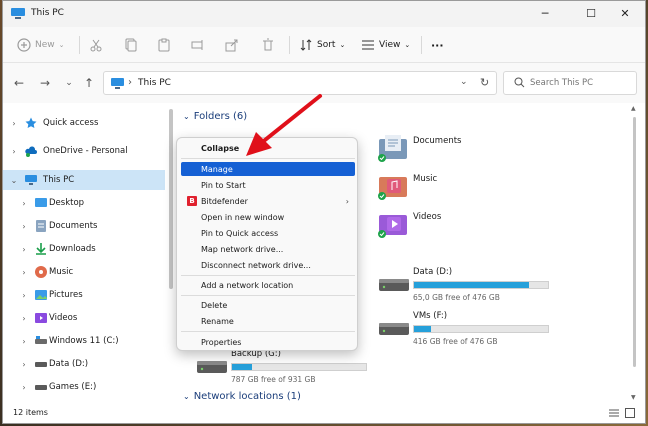  I want to click on sidebar-item-games-e: › Games (E:), so click(84, 387).